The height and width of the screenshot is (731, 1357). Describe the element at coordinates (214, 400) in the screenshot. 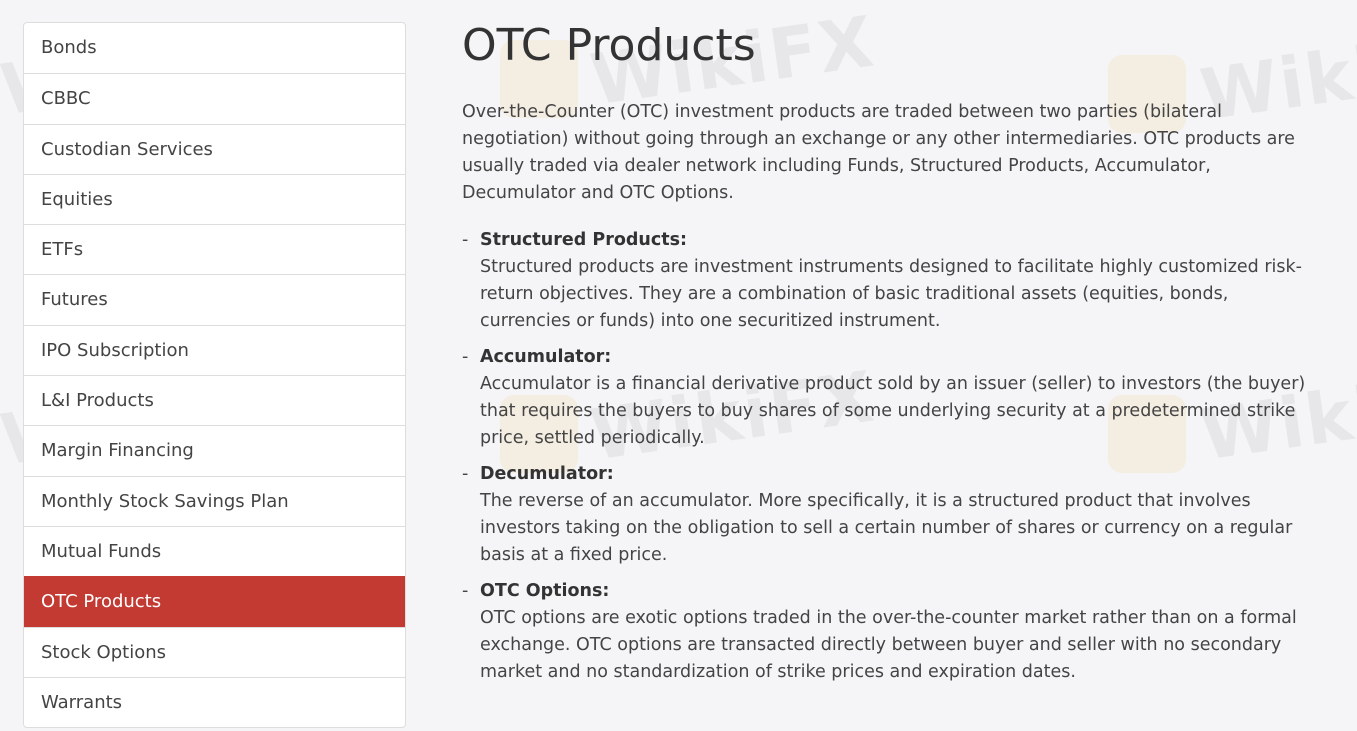

I see `sidebar-item-li-products: L&I Products` at that location.